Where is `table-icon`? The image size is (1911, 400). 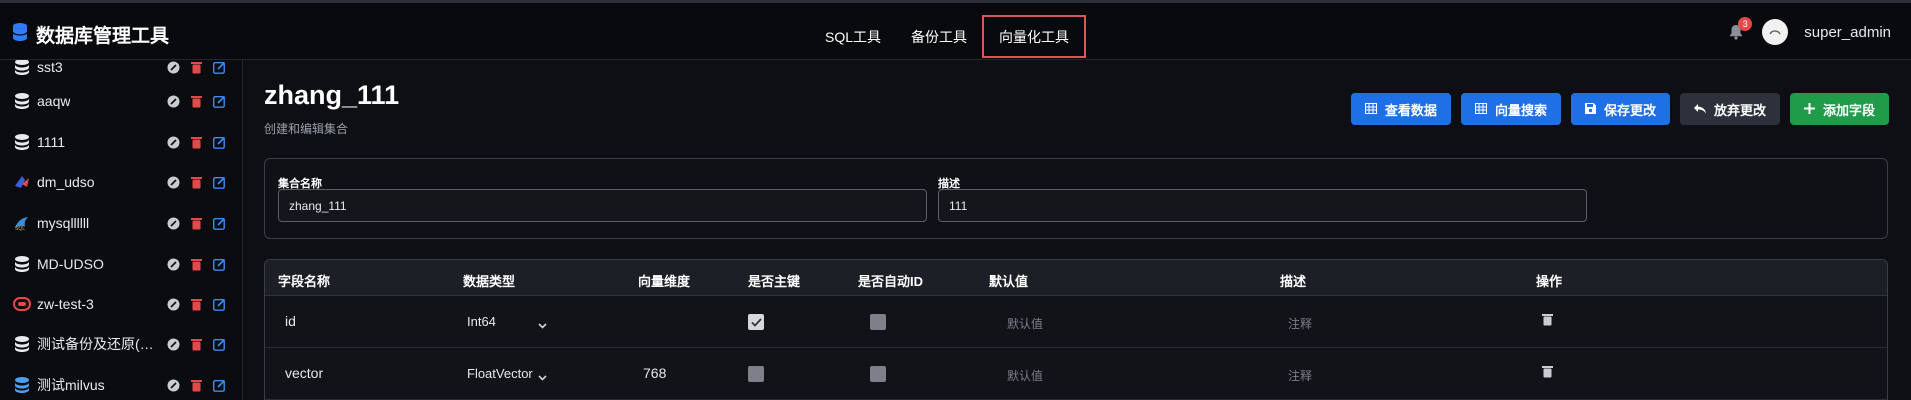 table-icon is located at coordinates (1370, 109).